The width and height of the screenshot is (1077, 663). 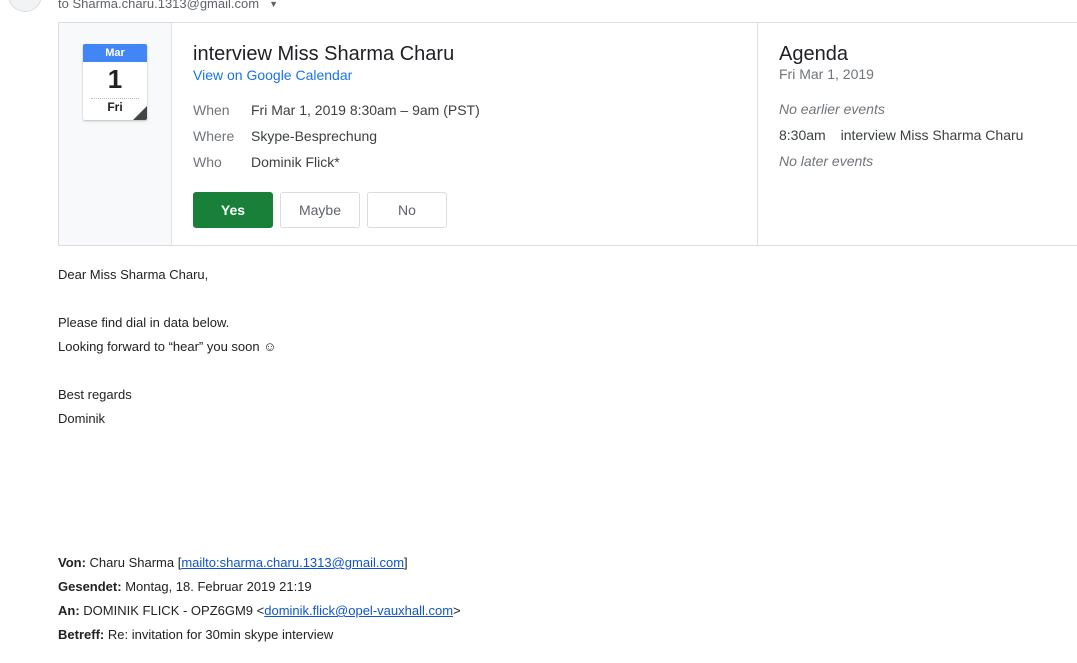 I want to click on greeting: Dear Miss Sharma Charu,, so click(x=133, y=274).